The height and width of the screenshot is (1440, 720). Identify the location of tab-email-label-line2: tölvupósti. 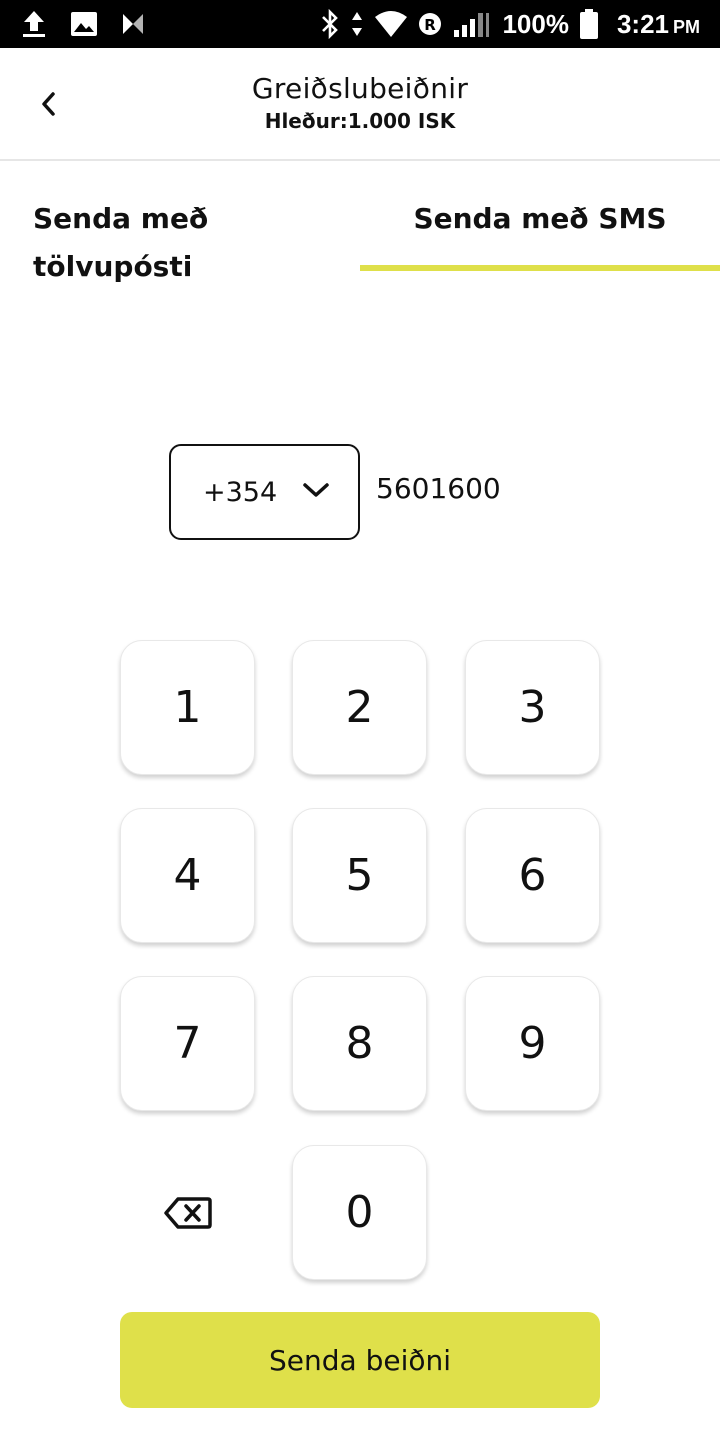
(113, 266).